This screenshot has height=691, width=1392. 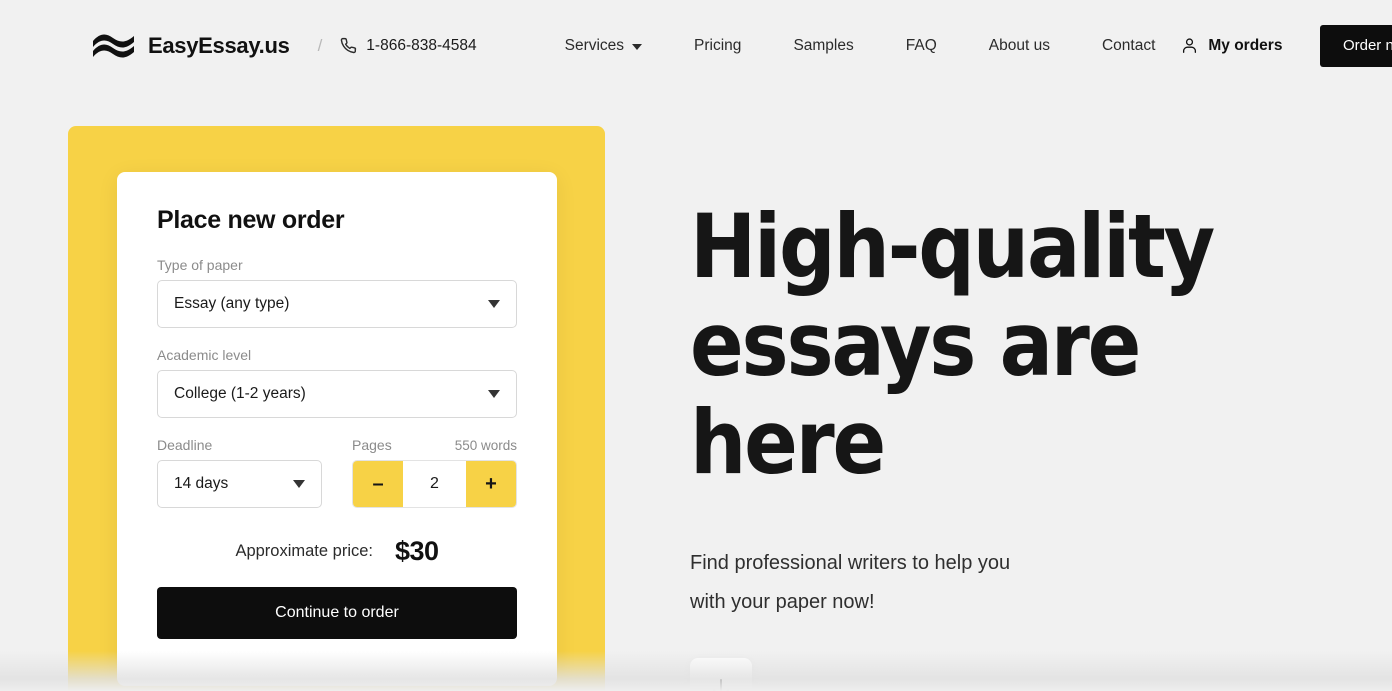 I want to click on pages-stepper: – 2 +, so click(x=434, y=484).